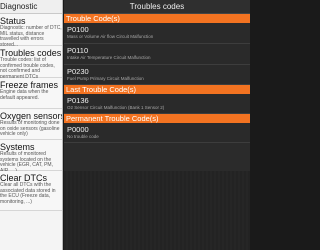  Describe the element at coordinates (78, 29) in the screenshot. I see `dtc-code: P0100` at that location.